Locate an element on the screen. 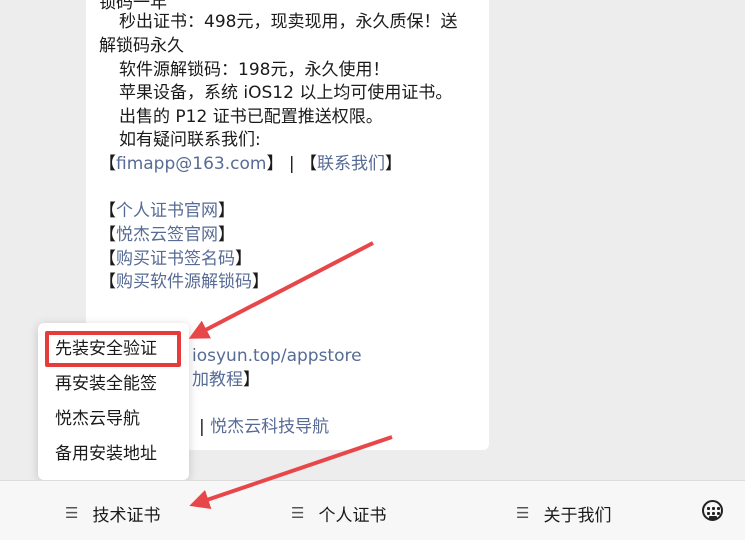  message-line-3: 软件源解锁码：198元，永久使用！ is located at coordinates (254, 70).